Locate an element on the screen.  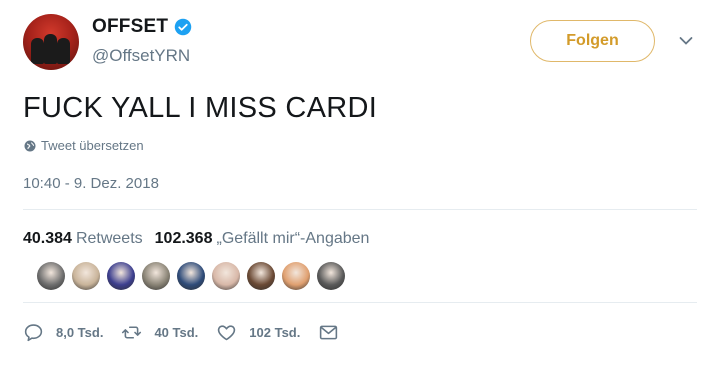
retweet-button: 40 Tsd. is located at coordinates (159, 332).